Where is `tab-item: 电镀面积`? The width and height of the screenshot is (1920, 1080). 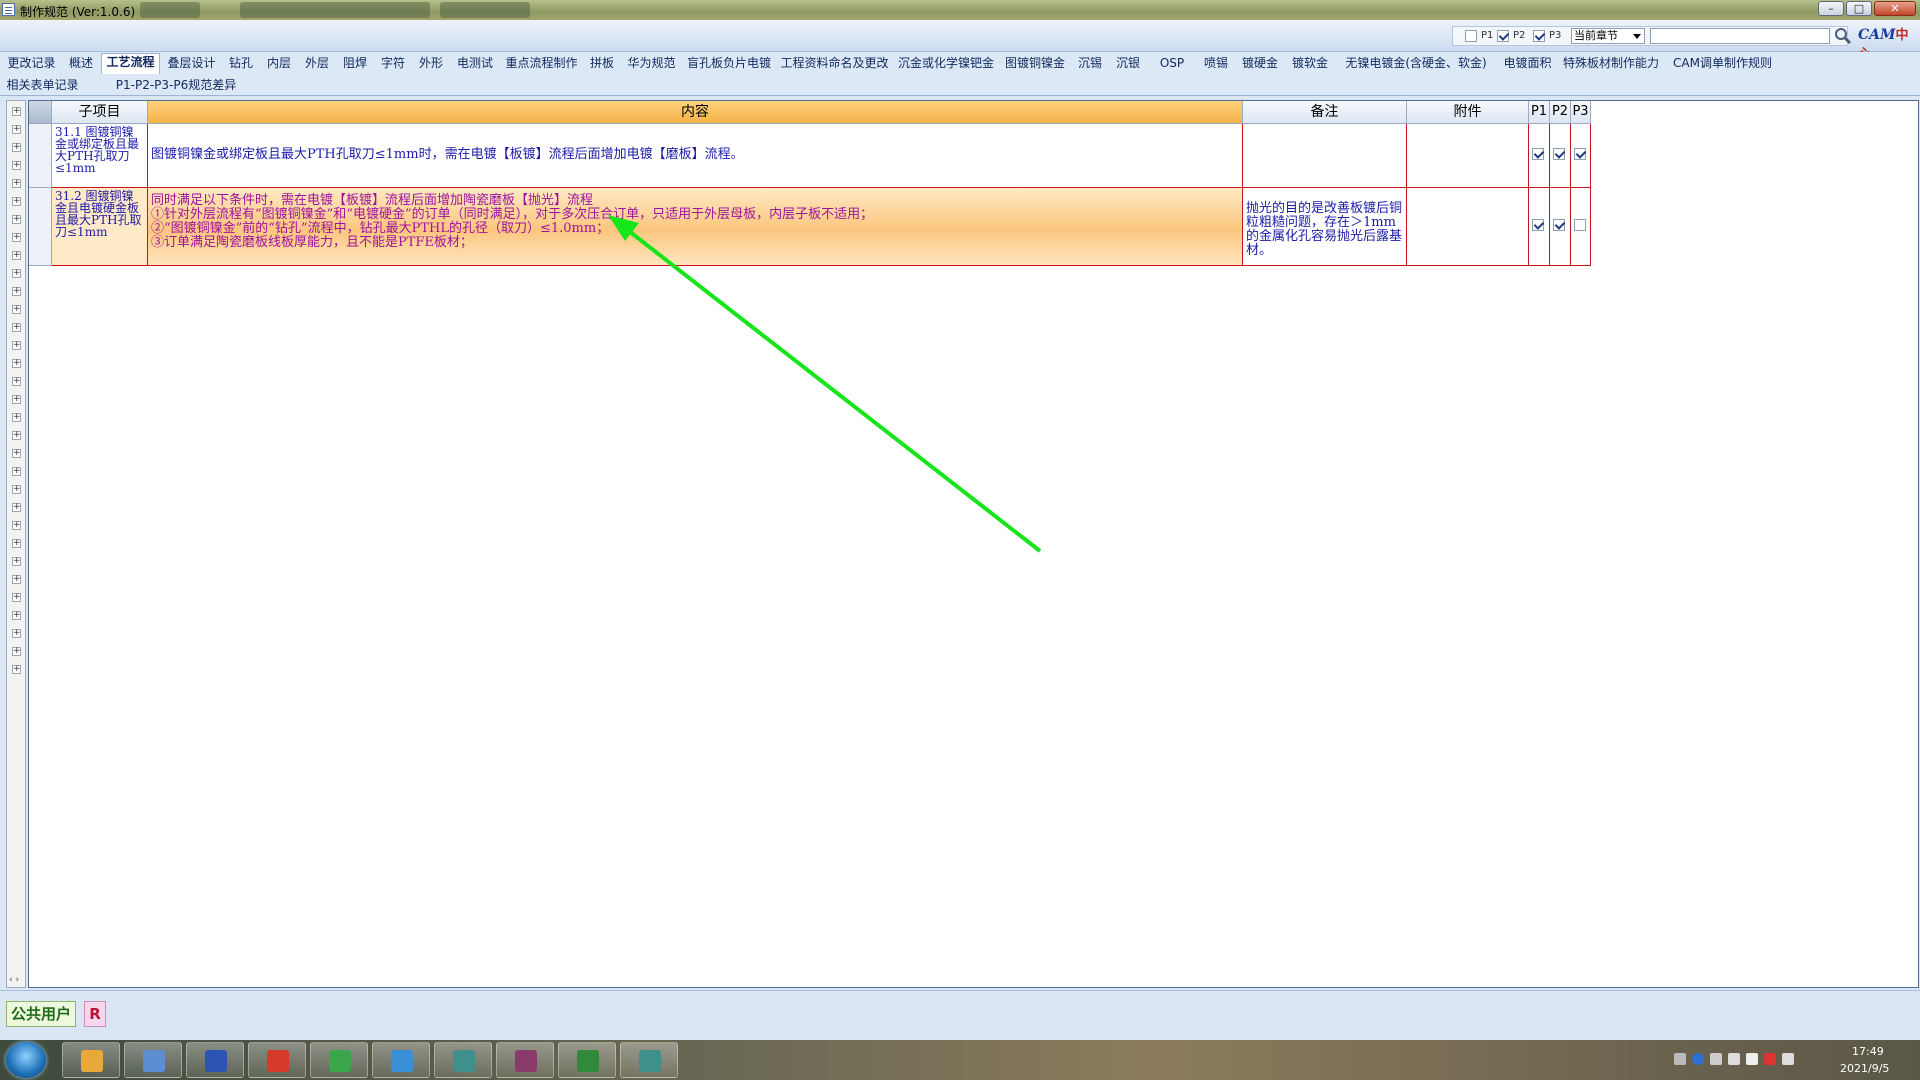 tab-item: 电镀面积 is located at coordinates (1527, 64).